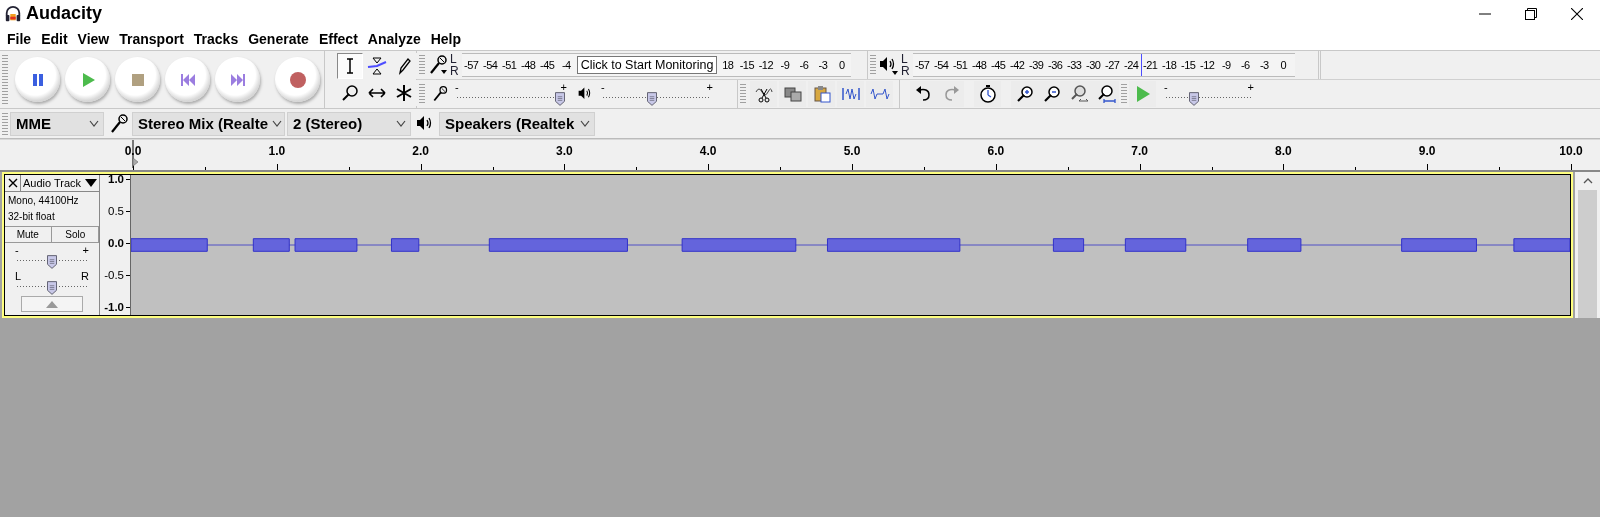 The image size is (1600, 517). Describe the element at coordinates (116, 179) in the screenshot. I see `scale-label: 1.0` at that location.